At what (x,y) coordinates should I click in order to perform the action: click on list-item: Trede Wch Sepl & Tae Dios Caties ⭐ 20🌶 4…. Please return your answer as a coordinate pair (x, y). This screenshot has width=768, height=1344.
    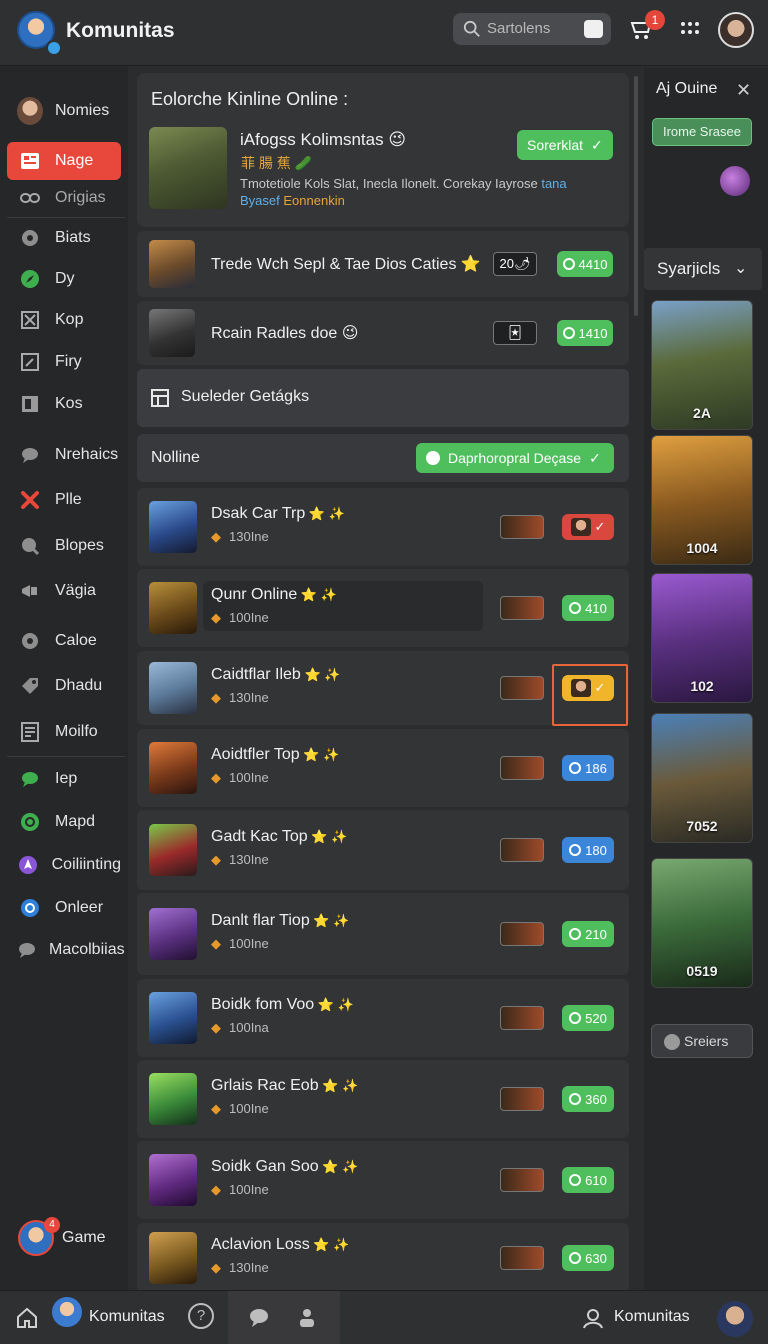
    Looking at the image, I should click on (383, 264).